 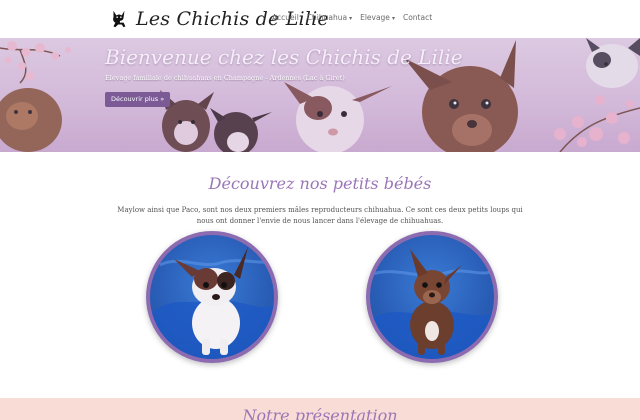 I want to click on chihuahua-silhouette-icon, so click(x=119, y=19).